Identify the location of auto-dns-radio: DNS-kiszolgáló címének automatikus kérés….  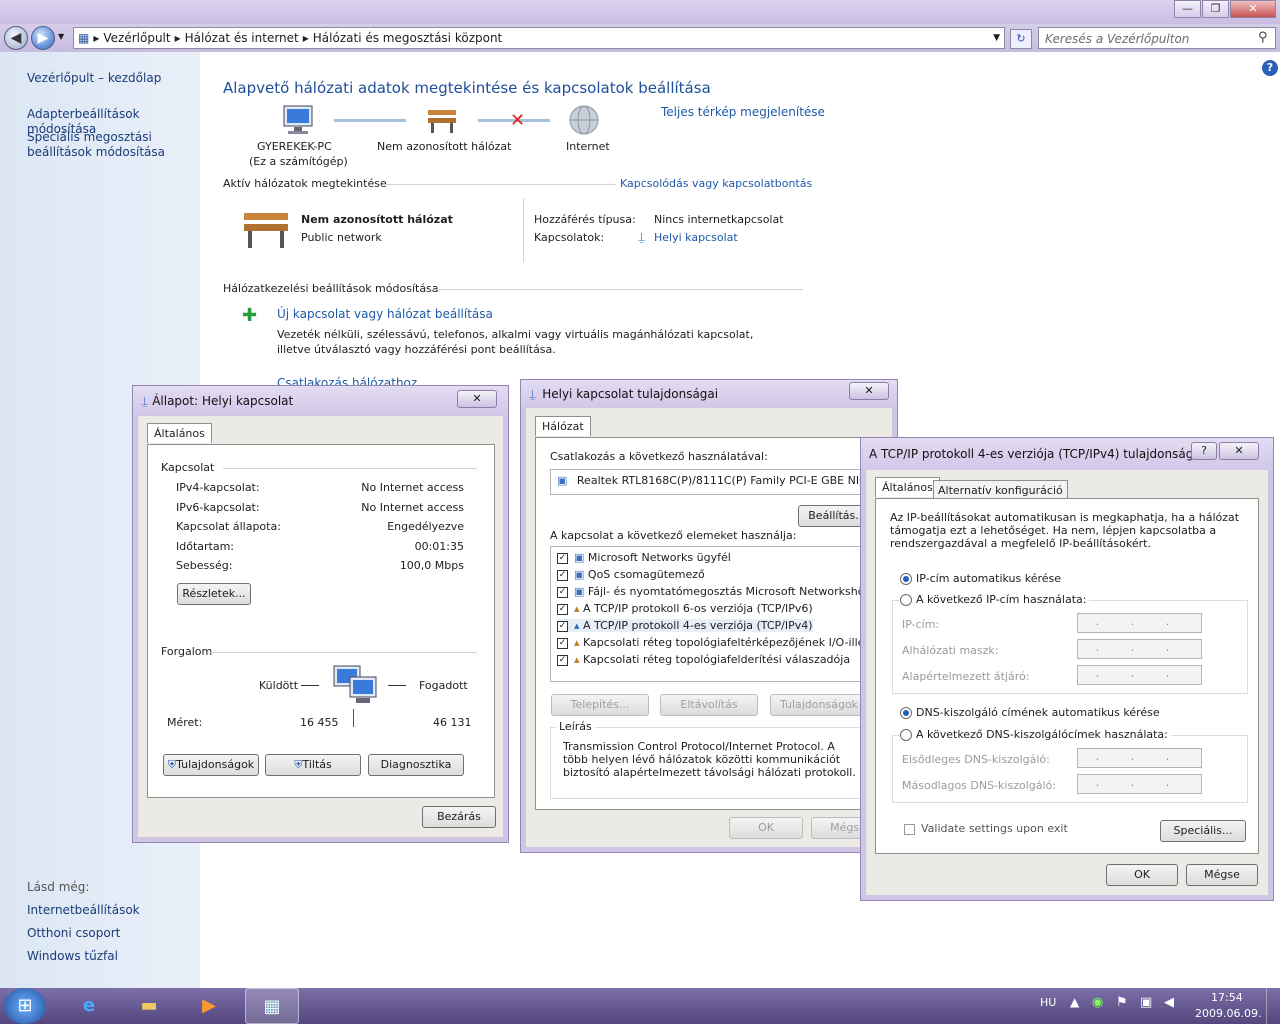
(1030, 712).